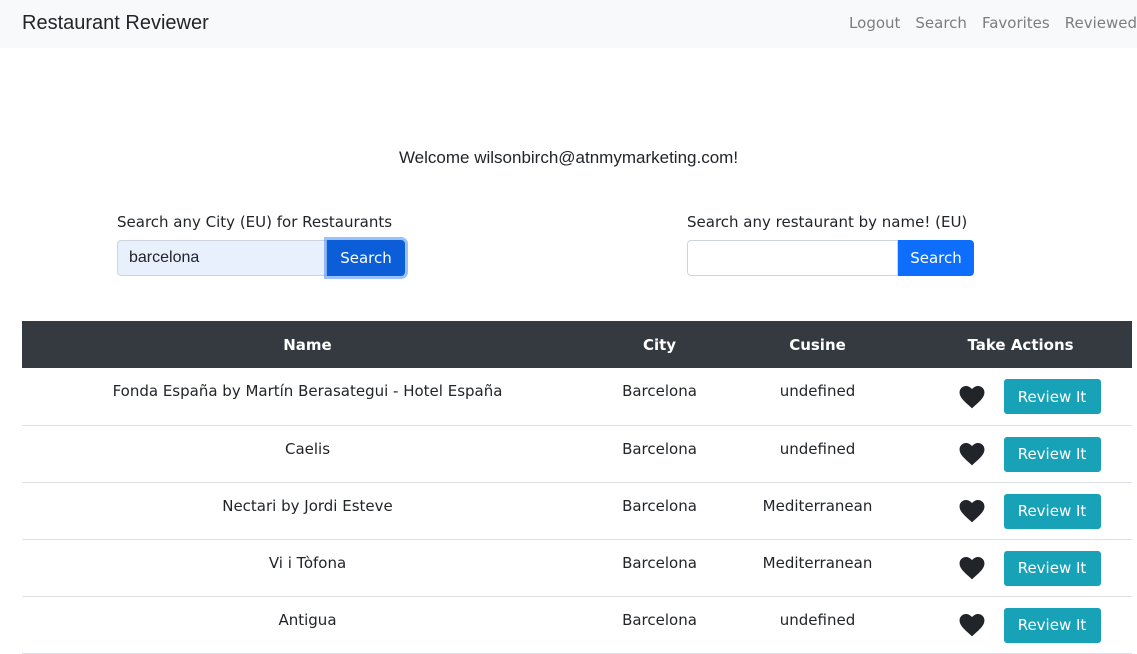 The width and height of the screenshot is (1137, 654). What do you see at coordinates (307, 344) in the screenshot?
I see `header-name: Name` at bounding box center [307, 344].